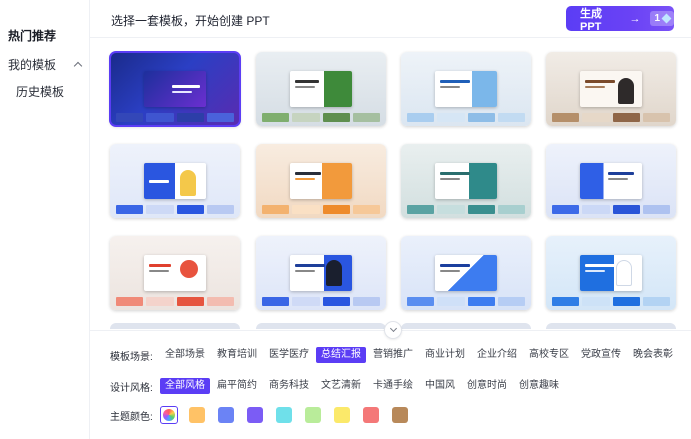 Image resolution: width=691 pixels, height=439 pixels. I want to click on collapse-toggle-button, so click(393, 330).